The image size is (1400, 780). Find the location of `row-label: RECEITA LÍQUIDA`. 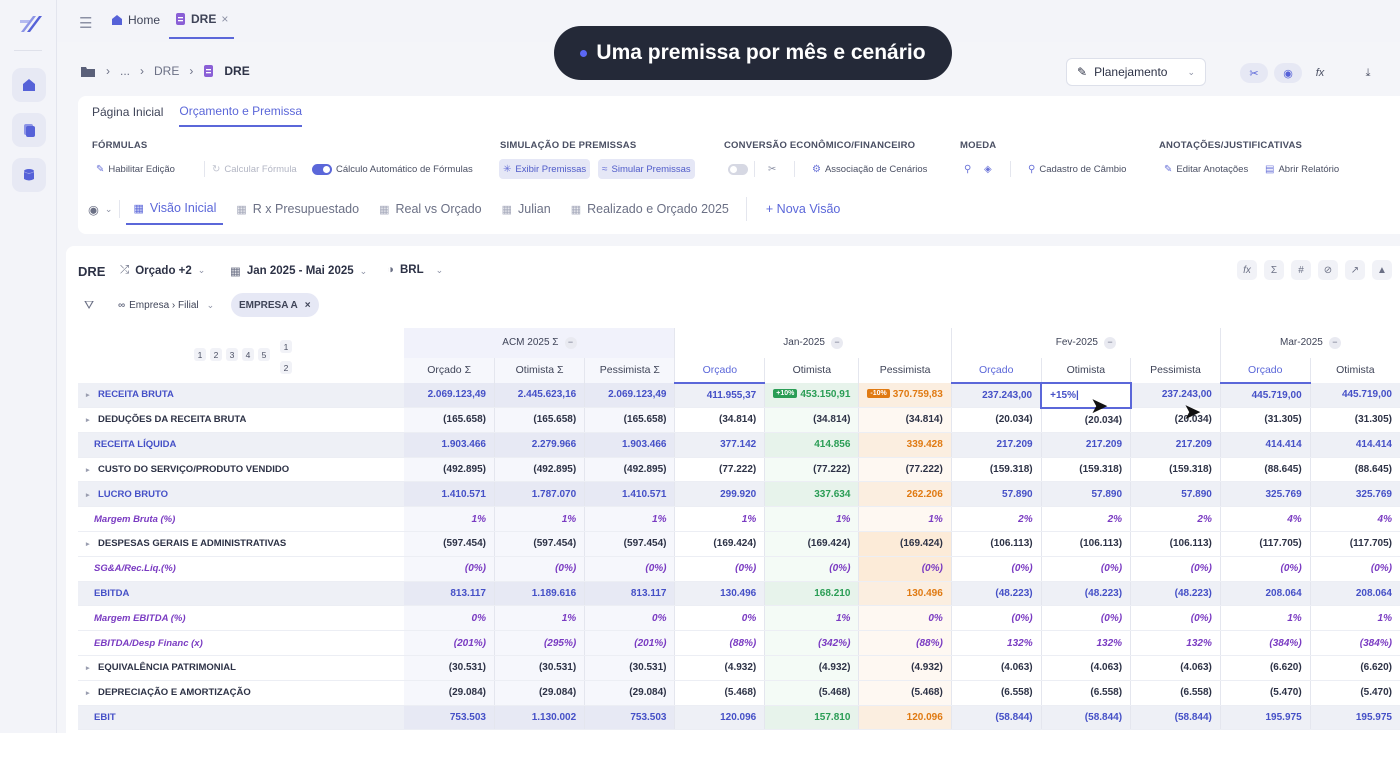

row-label: RECEITA LÍQUIDA is located at coordinates (241, 445).